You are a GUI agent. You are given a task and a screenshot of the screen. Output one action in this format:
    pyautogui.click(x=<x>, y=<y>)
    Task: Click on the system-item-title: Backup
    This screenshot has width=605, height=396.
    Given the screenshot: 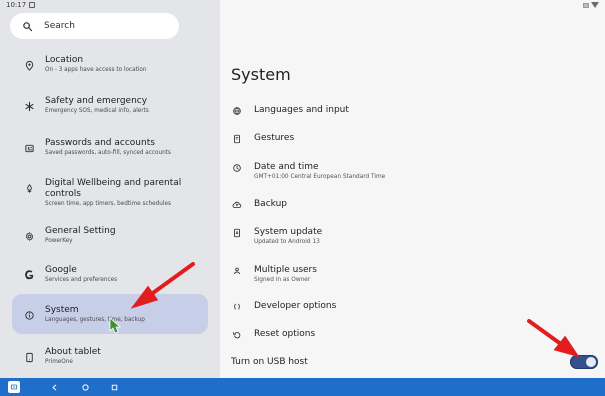 What is the action you would take?
    pyautogui.click(x=270, y=204)
    